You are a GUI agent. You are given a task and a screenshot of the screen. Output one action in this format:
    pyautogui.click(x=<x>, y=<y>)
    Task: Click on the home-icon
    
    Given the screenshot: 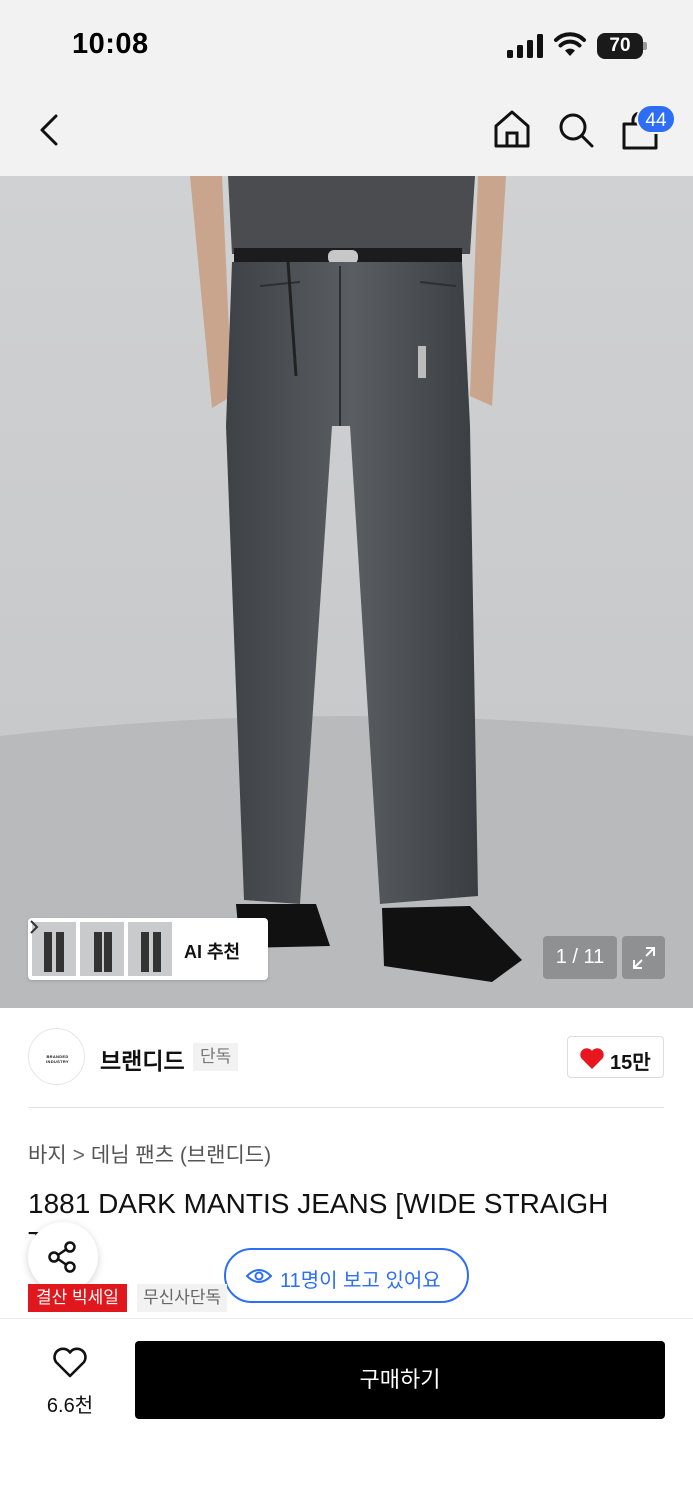 What is the action you would take?
    pyautogui.click(x=512, y=129)
    